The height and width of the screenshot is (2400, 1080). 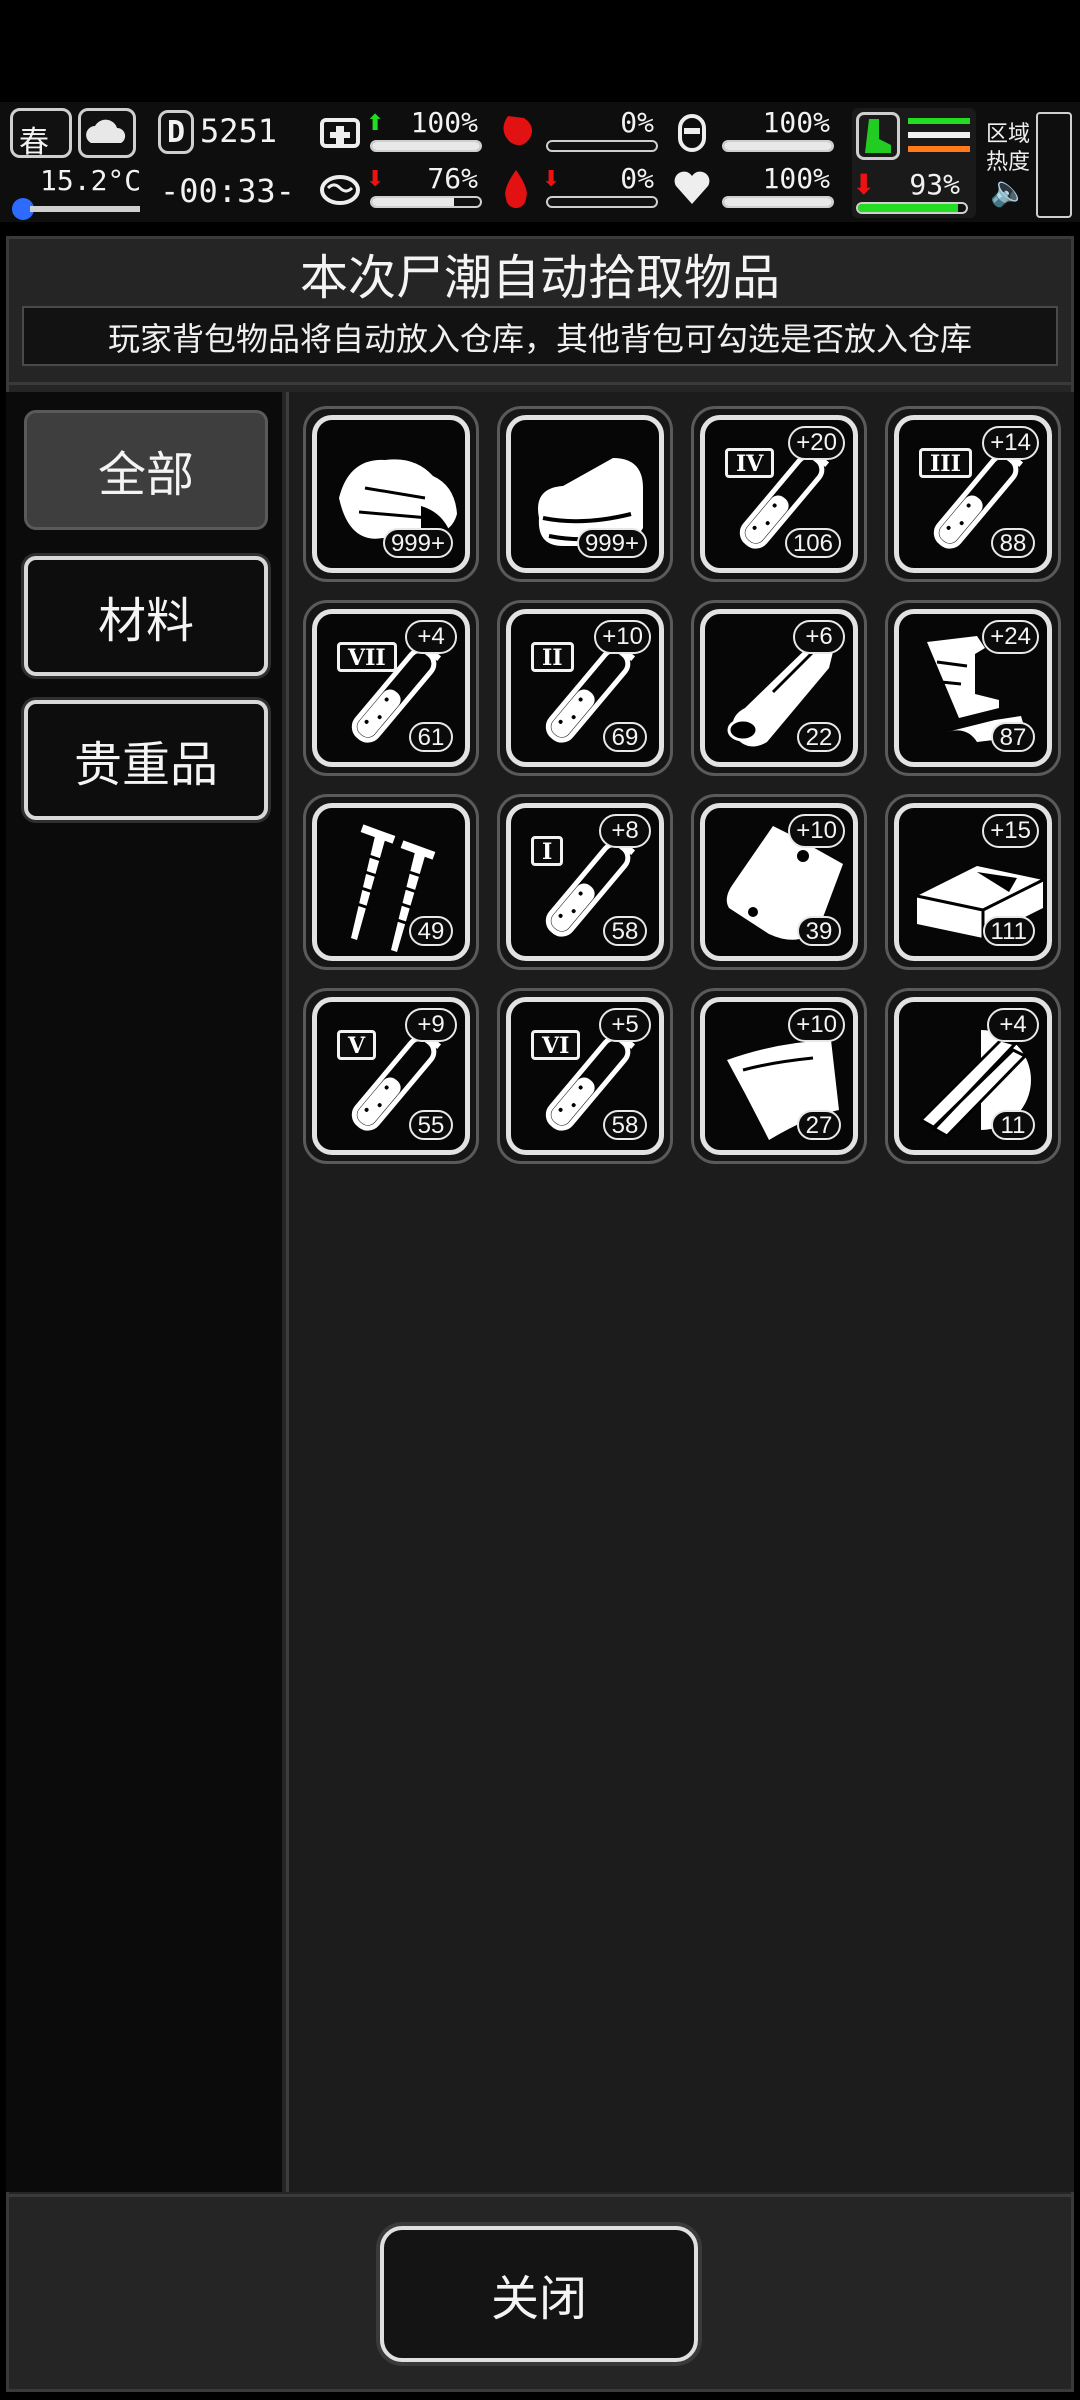 I want to click on tab-materials: 材料, so click(x=146, y=616).